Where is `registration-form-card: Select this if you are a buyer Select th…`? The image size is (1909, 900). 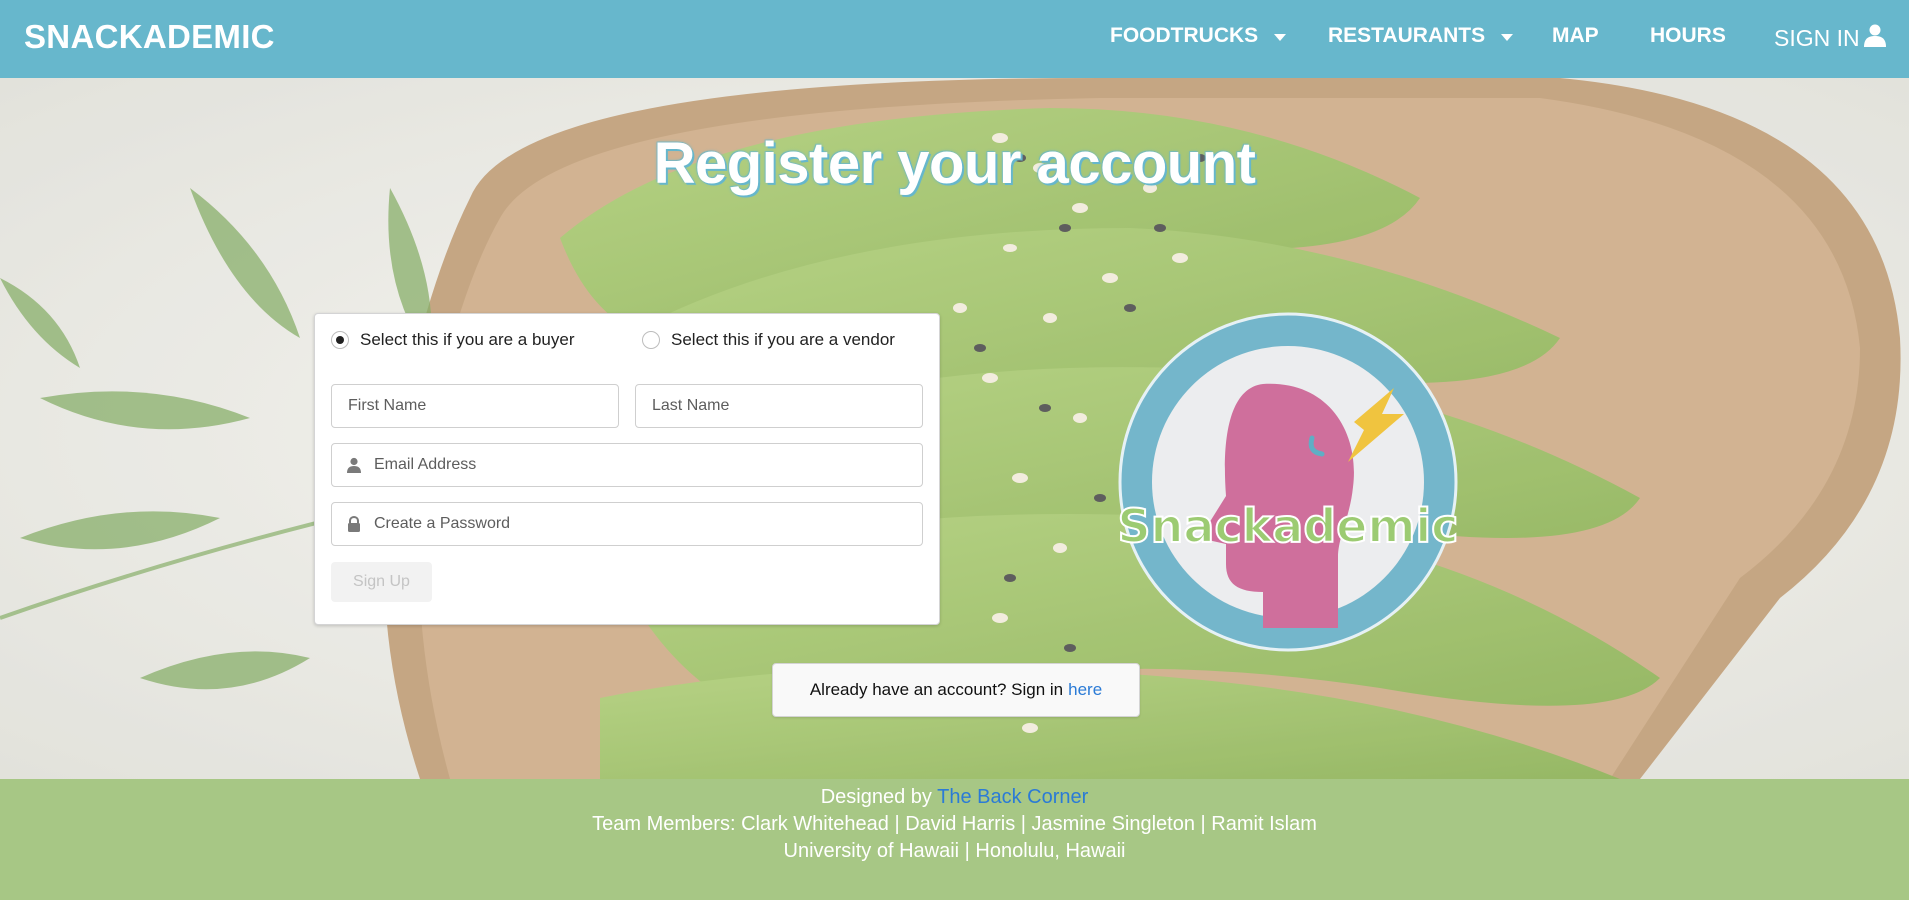 registration-form-card: Select this if you are a buyer Select th… is located at coordinates (627, 469).